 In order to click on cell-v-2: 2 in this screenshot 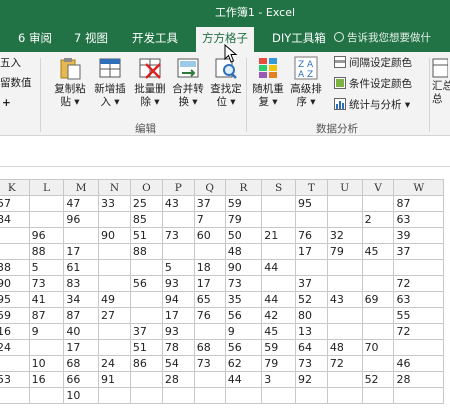, I will do `click(378, 219)`.